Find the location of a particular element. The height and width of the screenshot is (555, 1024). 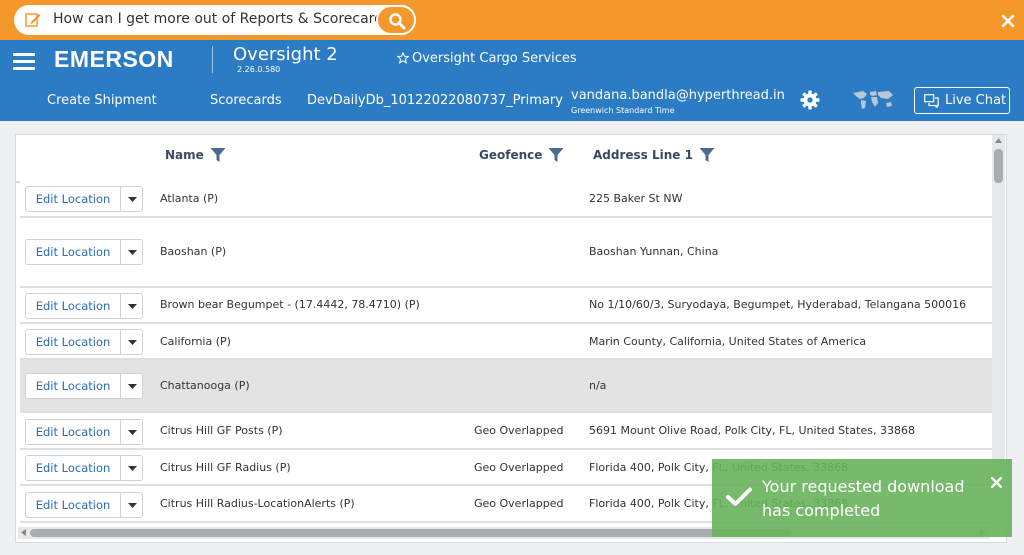

star-icon is located at coordinates (403, 57).